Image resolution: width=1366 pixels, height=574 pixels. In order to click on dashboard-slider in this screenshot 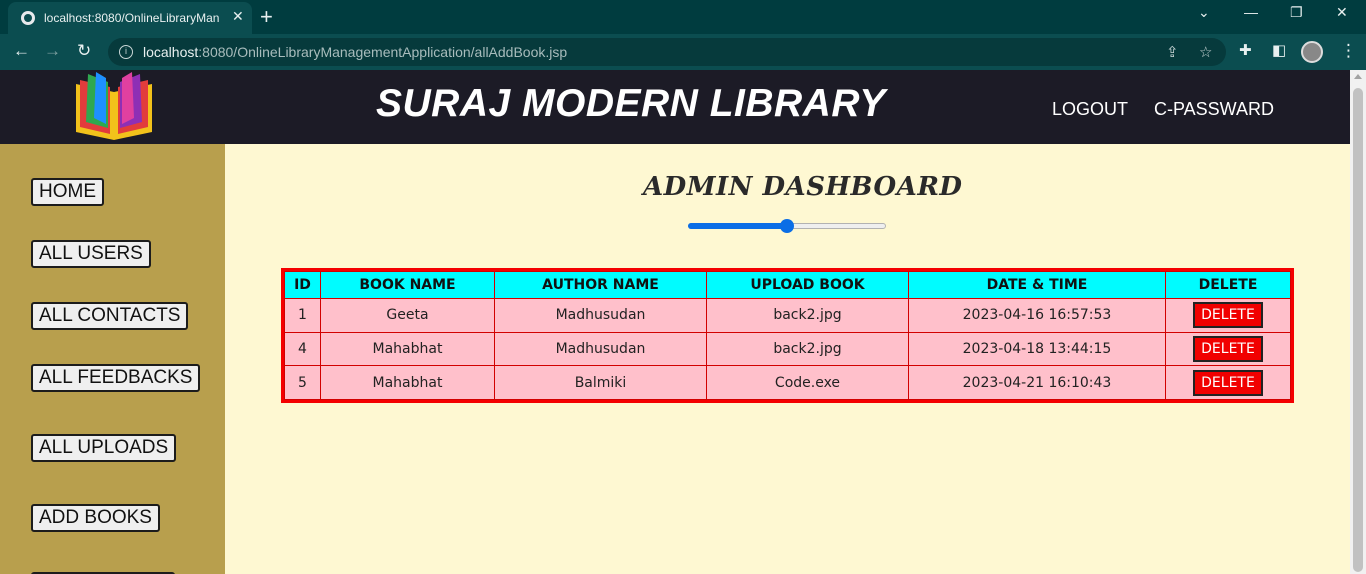, I will do `click(787, 226)`.